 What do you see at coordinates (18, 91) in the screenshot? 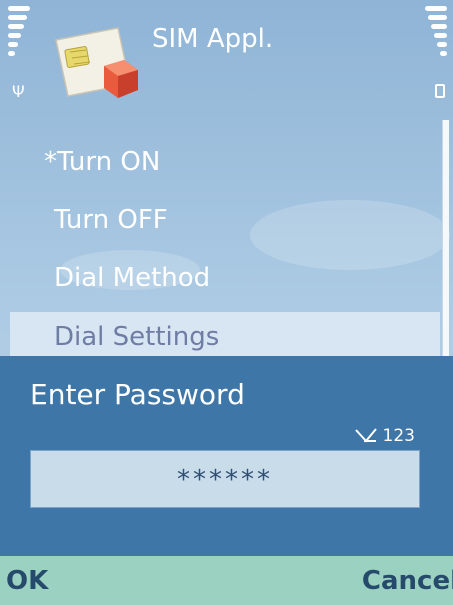
I see `antenna-icon: Ψ` at bounding box center [18, 91].